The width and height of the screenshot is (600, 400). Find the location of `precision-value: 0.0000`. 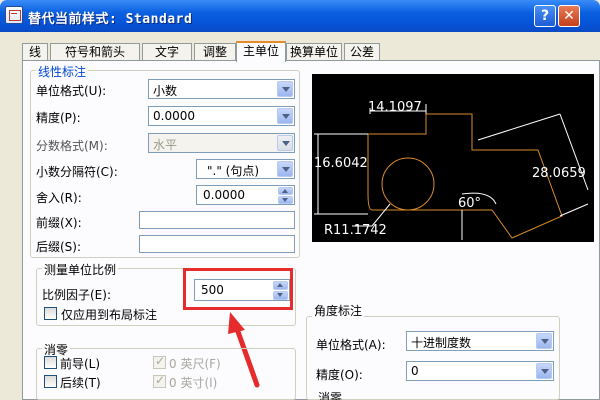

precision-value: 0.0000 is located at coordinates (174, 116).